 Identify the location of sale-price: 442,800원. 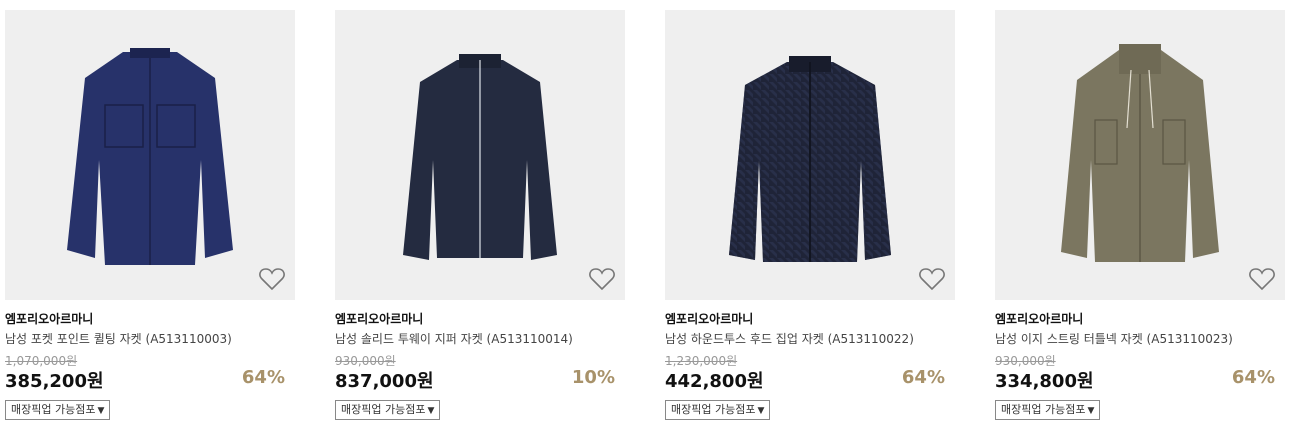
(714, 381).